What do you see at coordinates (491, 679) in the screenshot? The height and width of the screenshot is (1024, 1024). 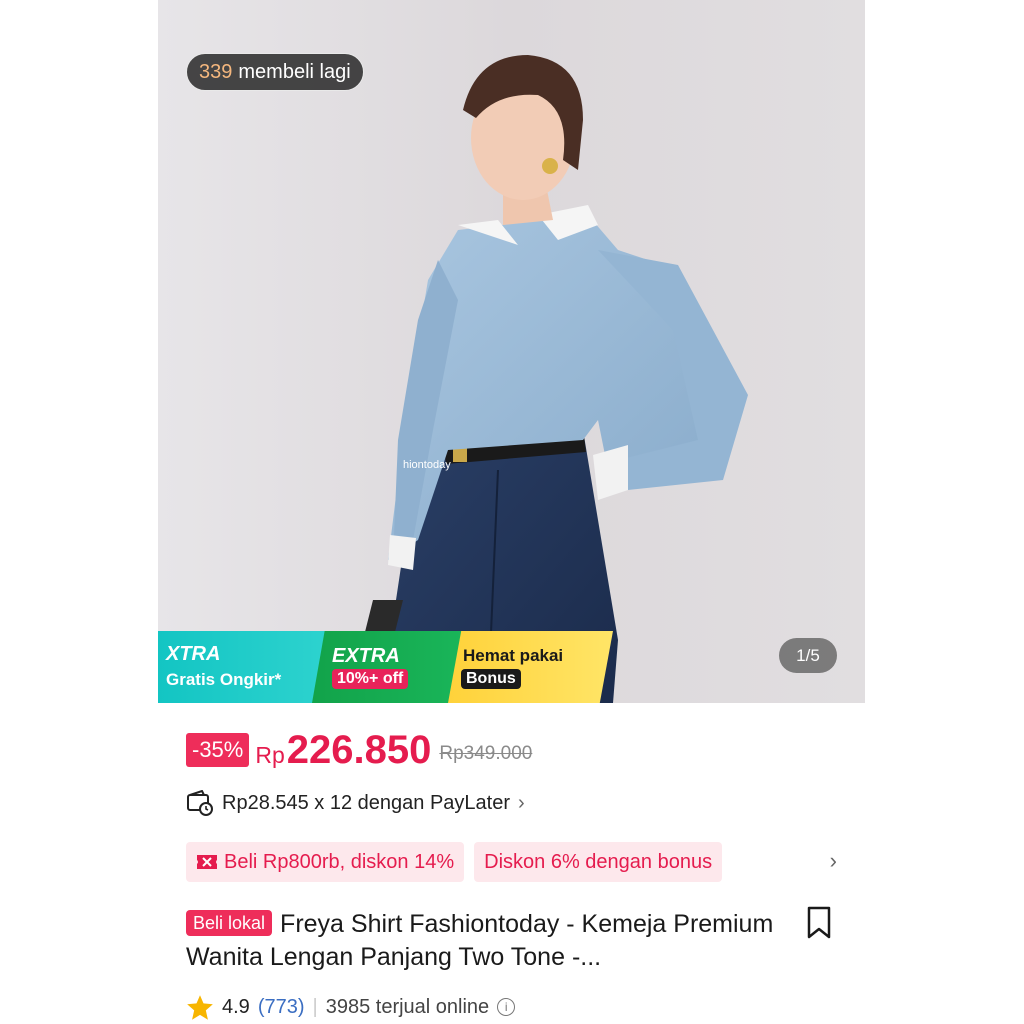 I see `hemat-tag: Bonus` at bounding box center [491, 679].